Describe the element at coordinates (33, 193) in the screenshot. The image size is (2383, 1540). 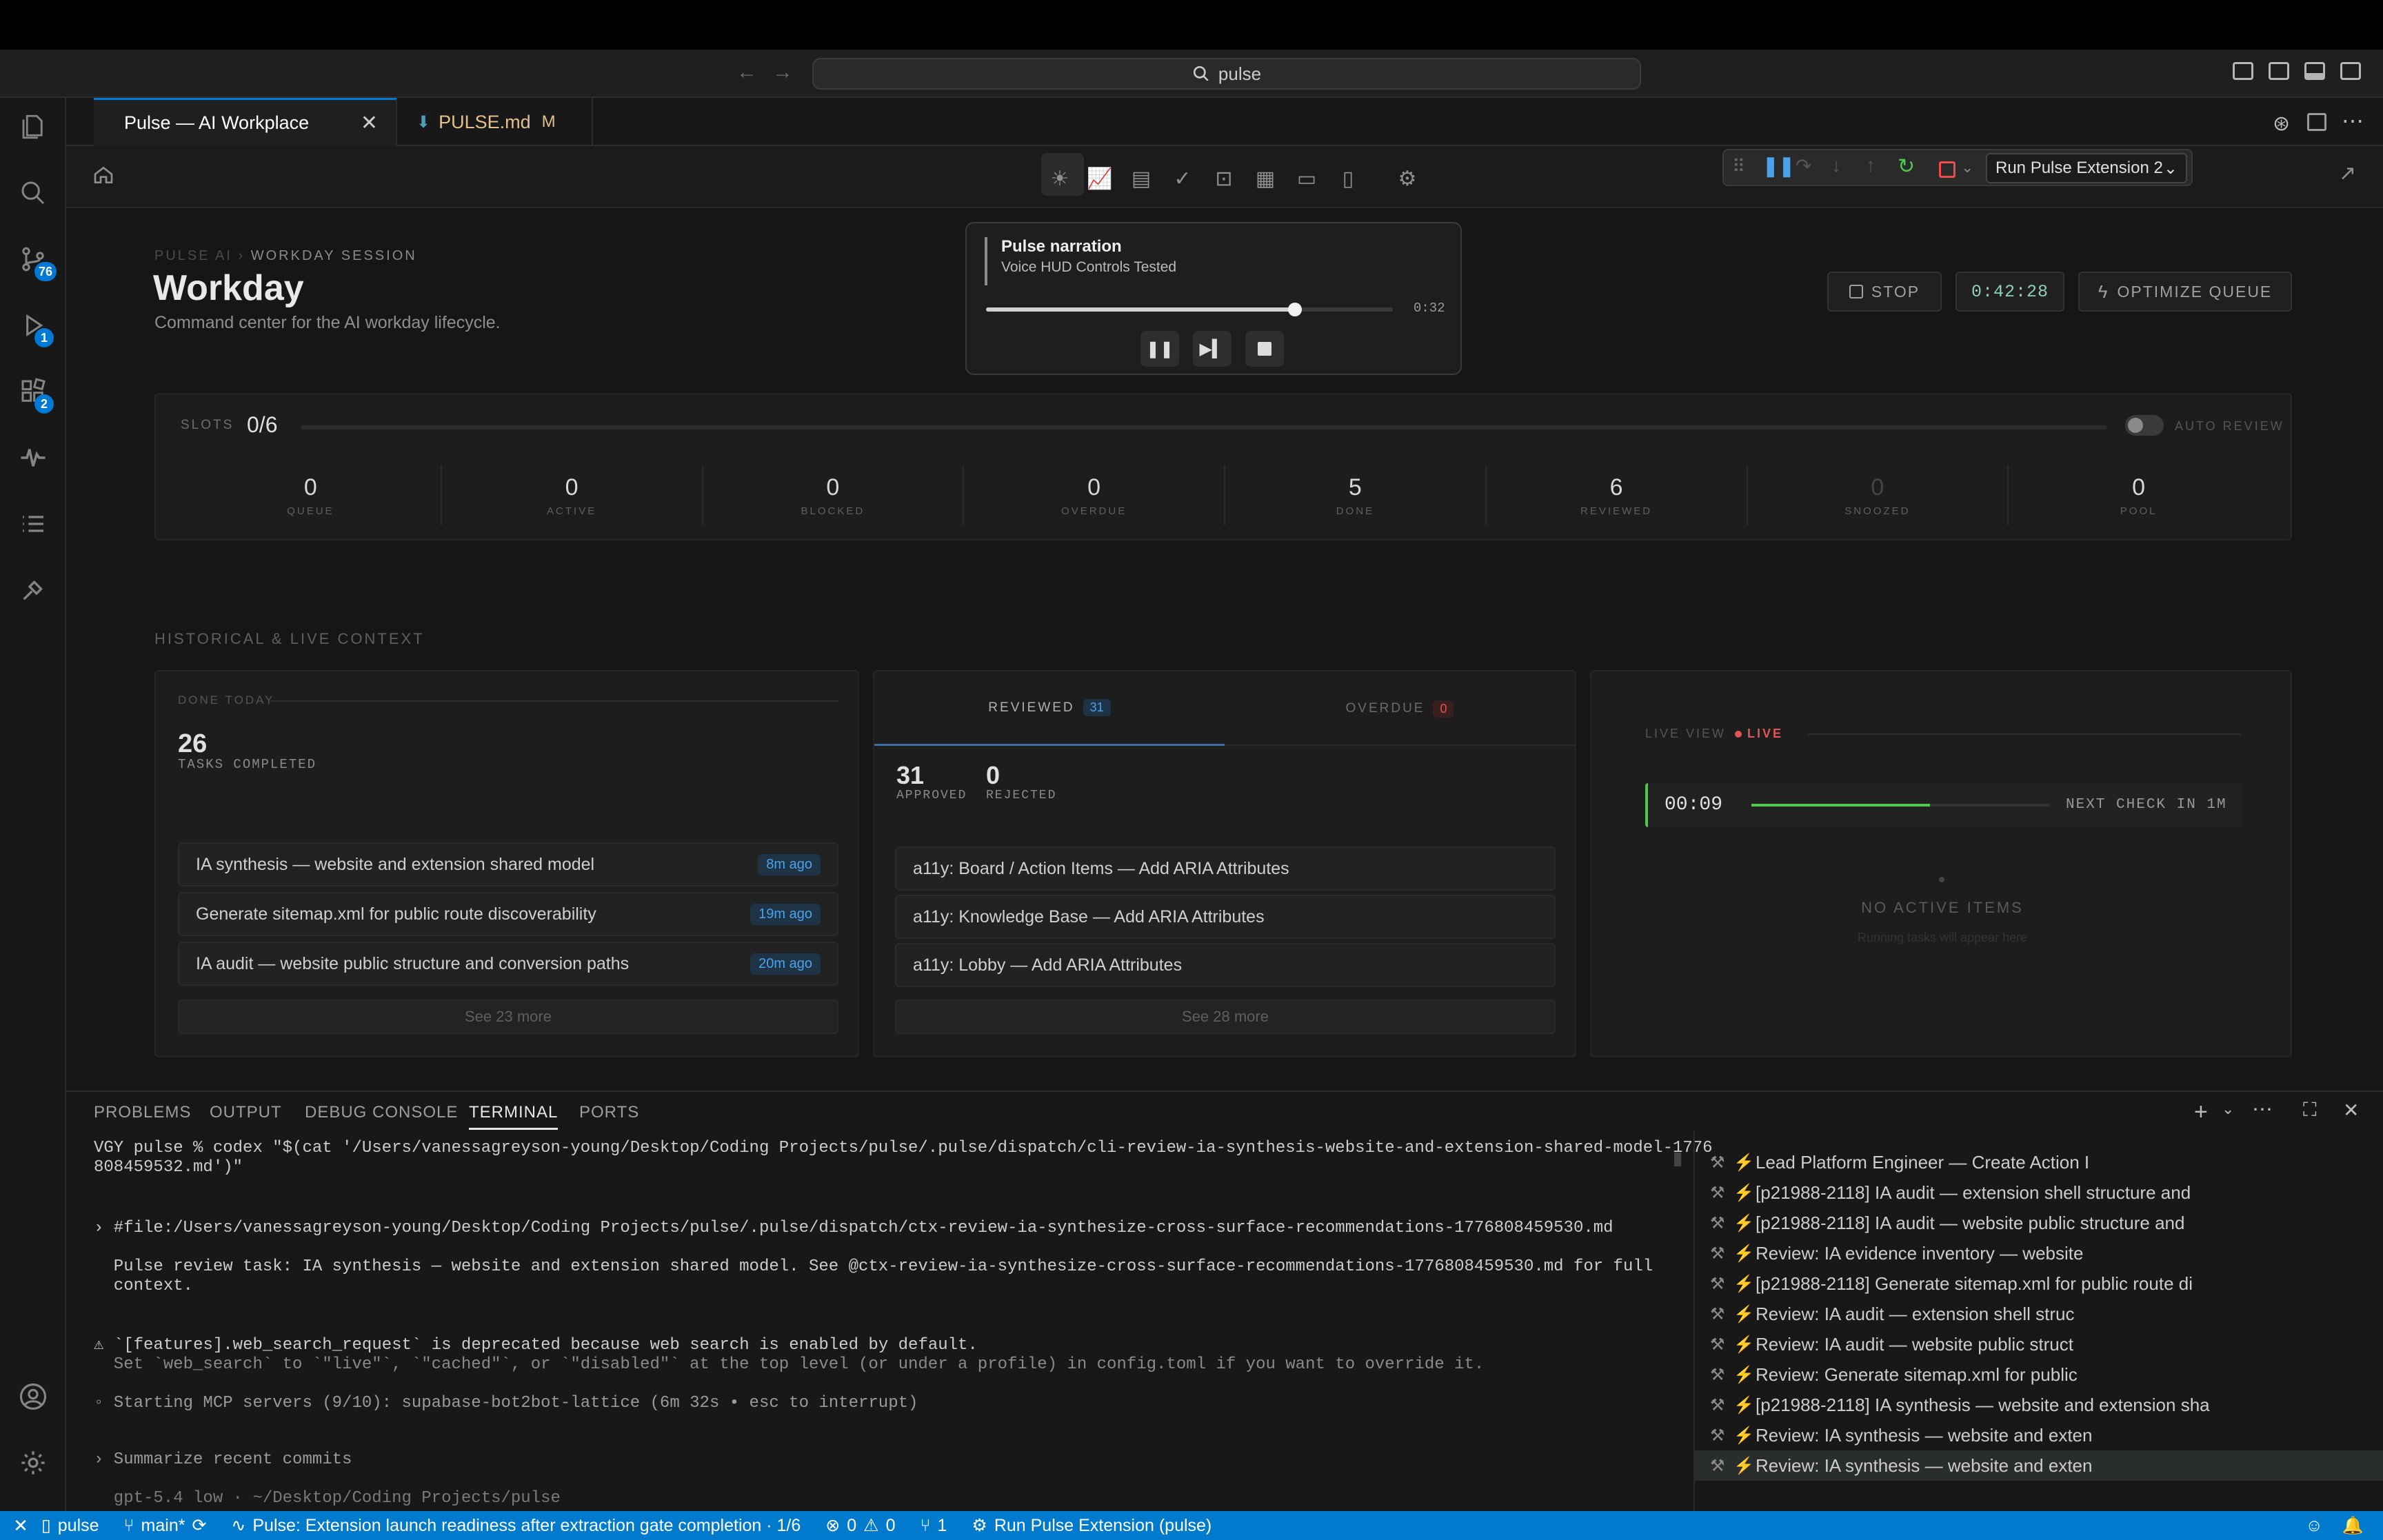
I see `search-view-icon` at that location.